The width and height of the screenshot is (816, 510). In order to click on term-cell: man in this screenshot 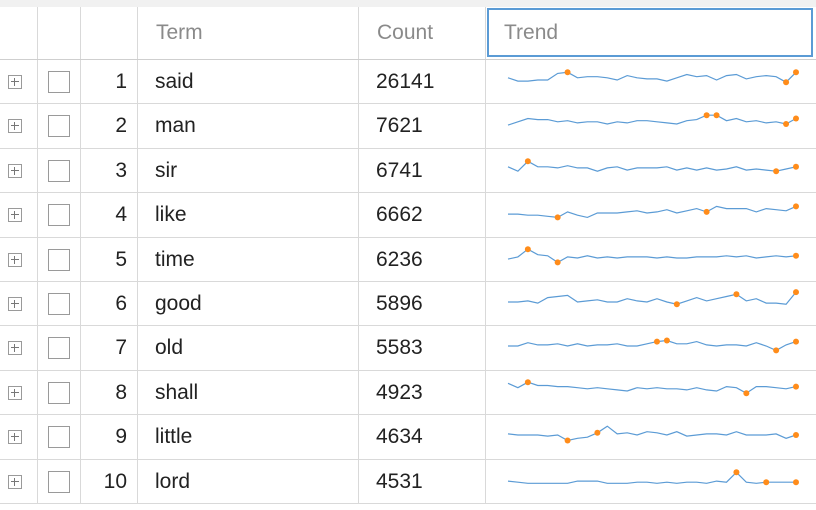, I will do `click(248, 126)`.